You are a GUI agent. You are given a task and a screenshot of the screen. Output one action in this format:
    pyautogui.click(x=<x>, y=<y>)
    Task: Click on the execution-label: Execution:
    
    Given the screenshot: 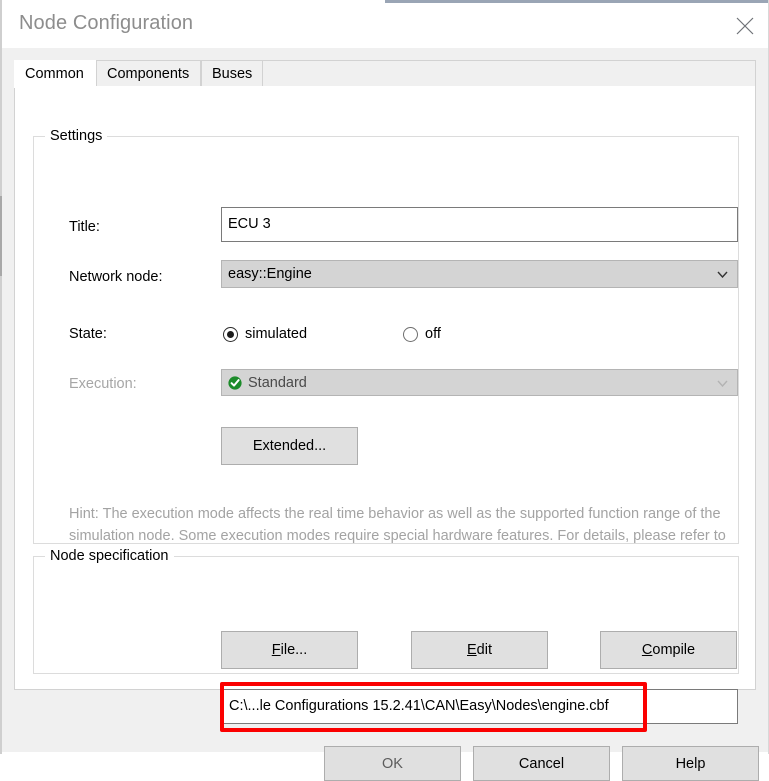 What is the action you would take?
    pyautogui.click(x=103, y=384)
    